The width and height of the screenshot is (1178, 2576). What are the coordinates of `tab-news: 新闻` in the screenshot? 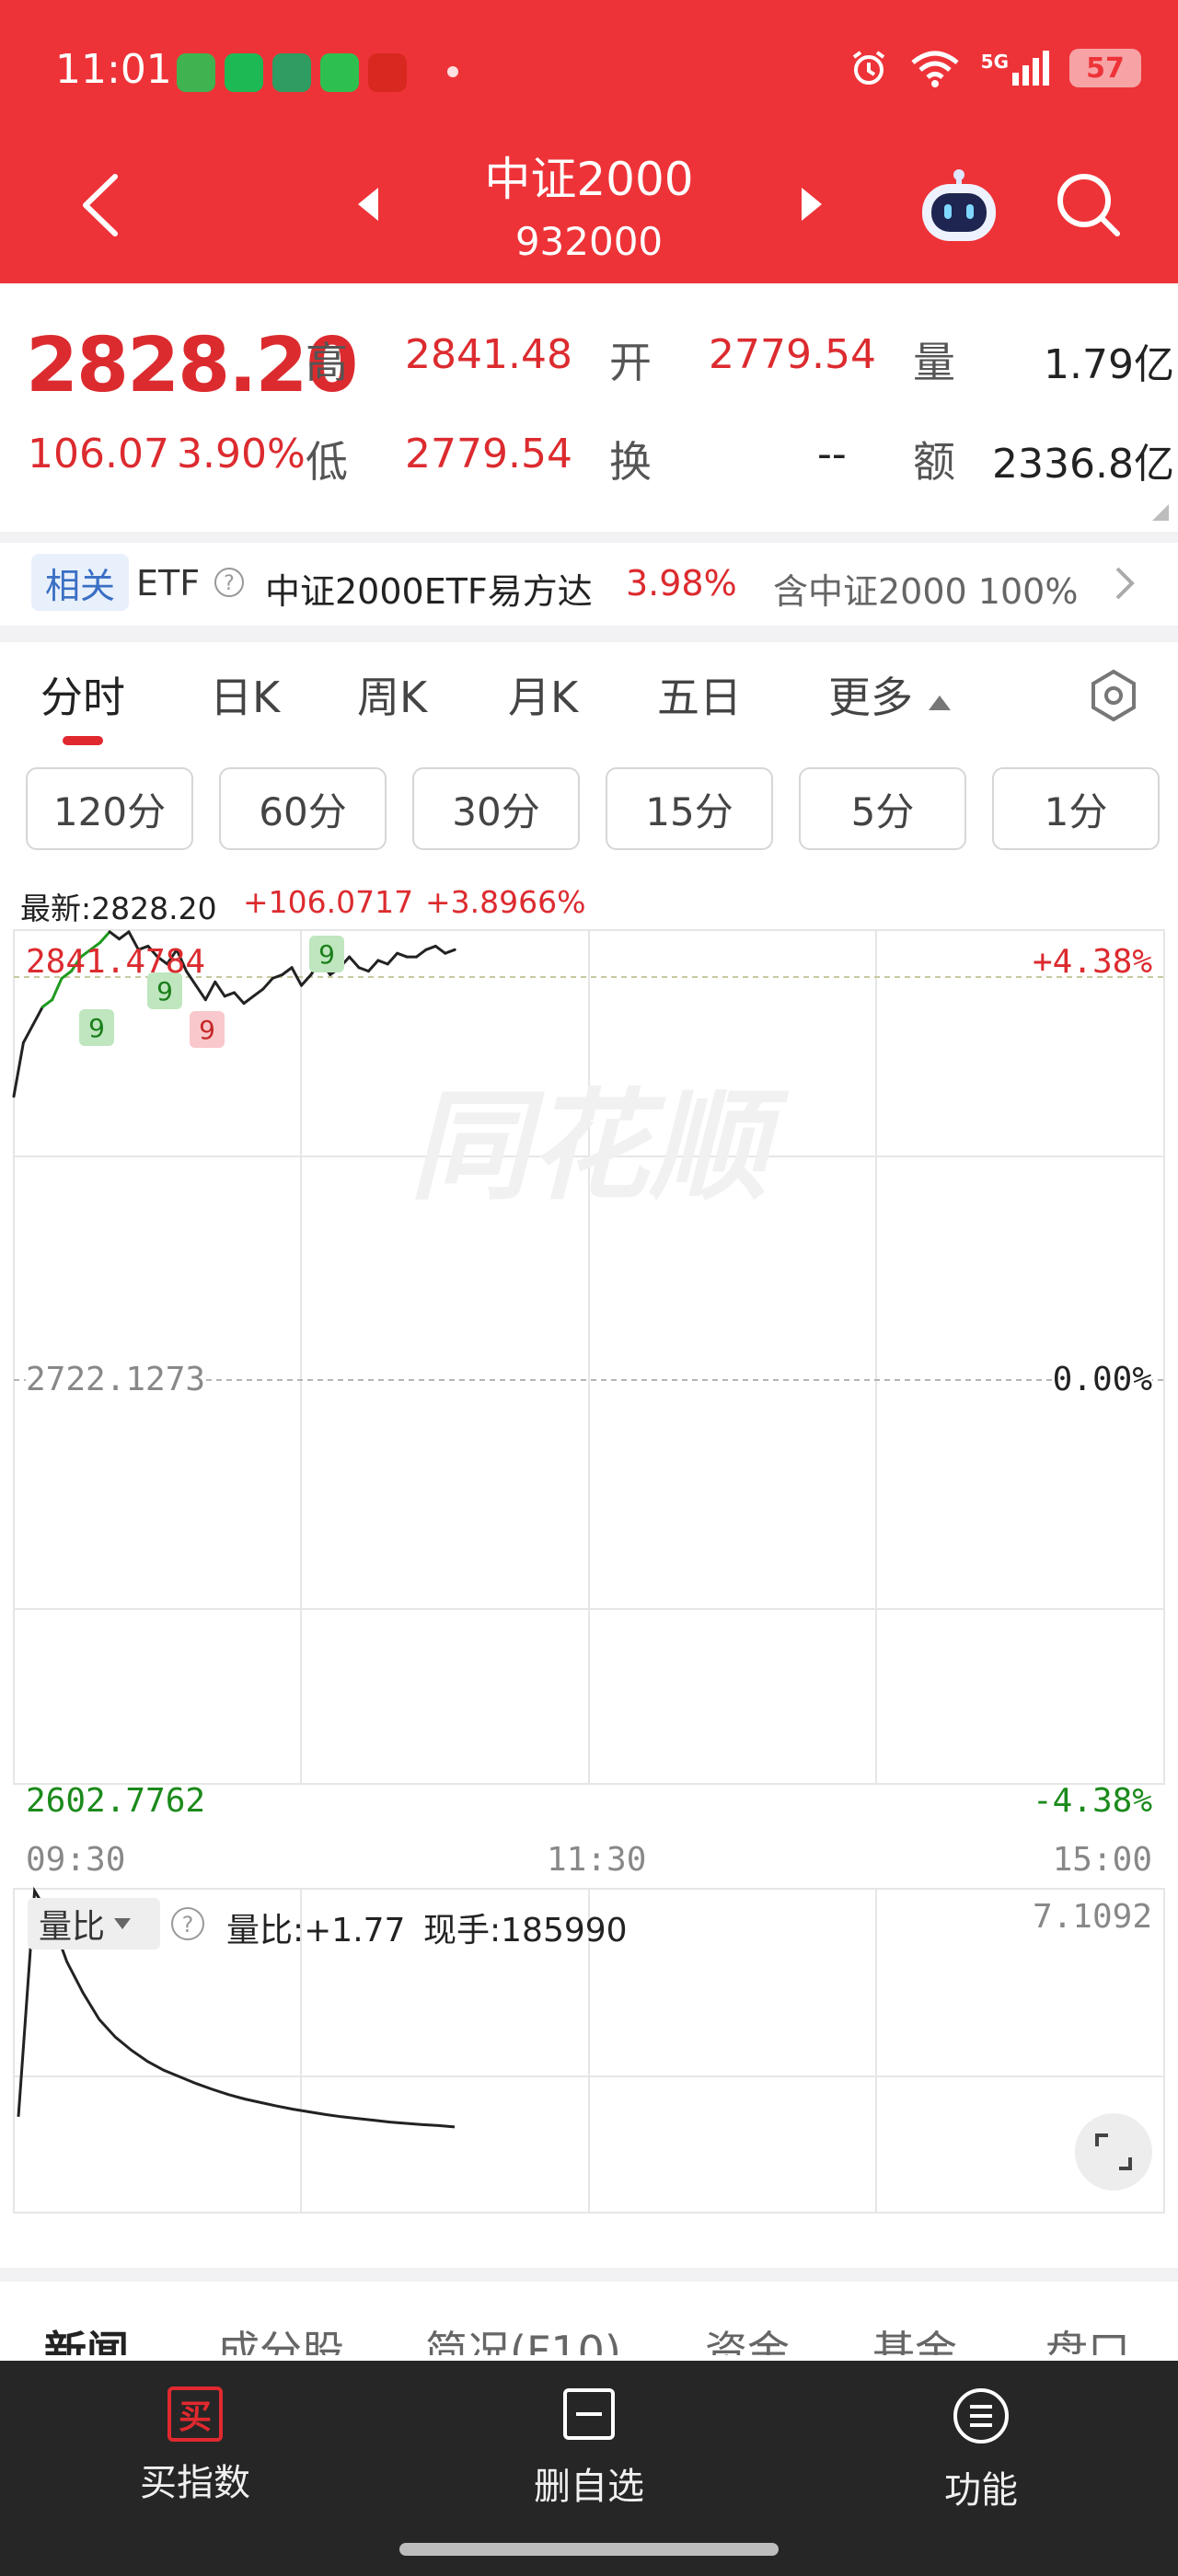 It's located at (86, 2336).